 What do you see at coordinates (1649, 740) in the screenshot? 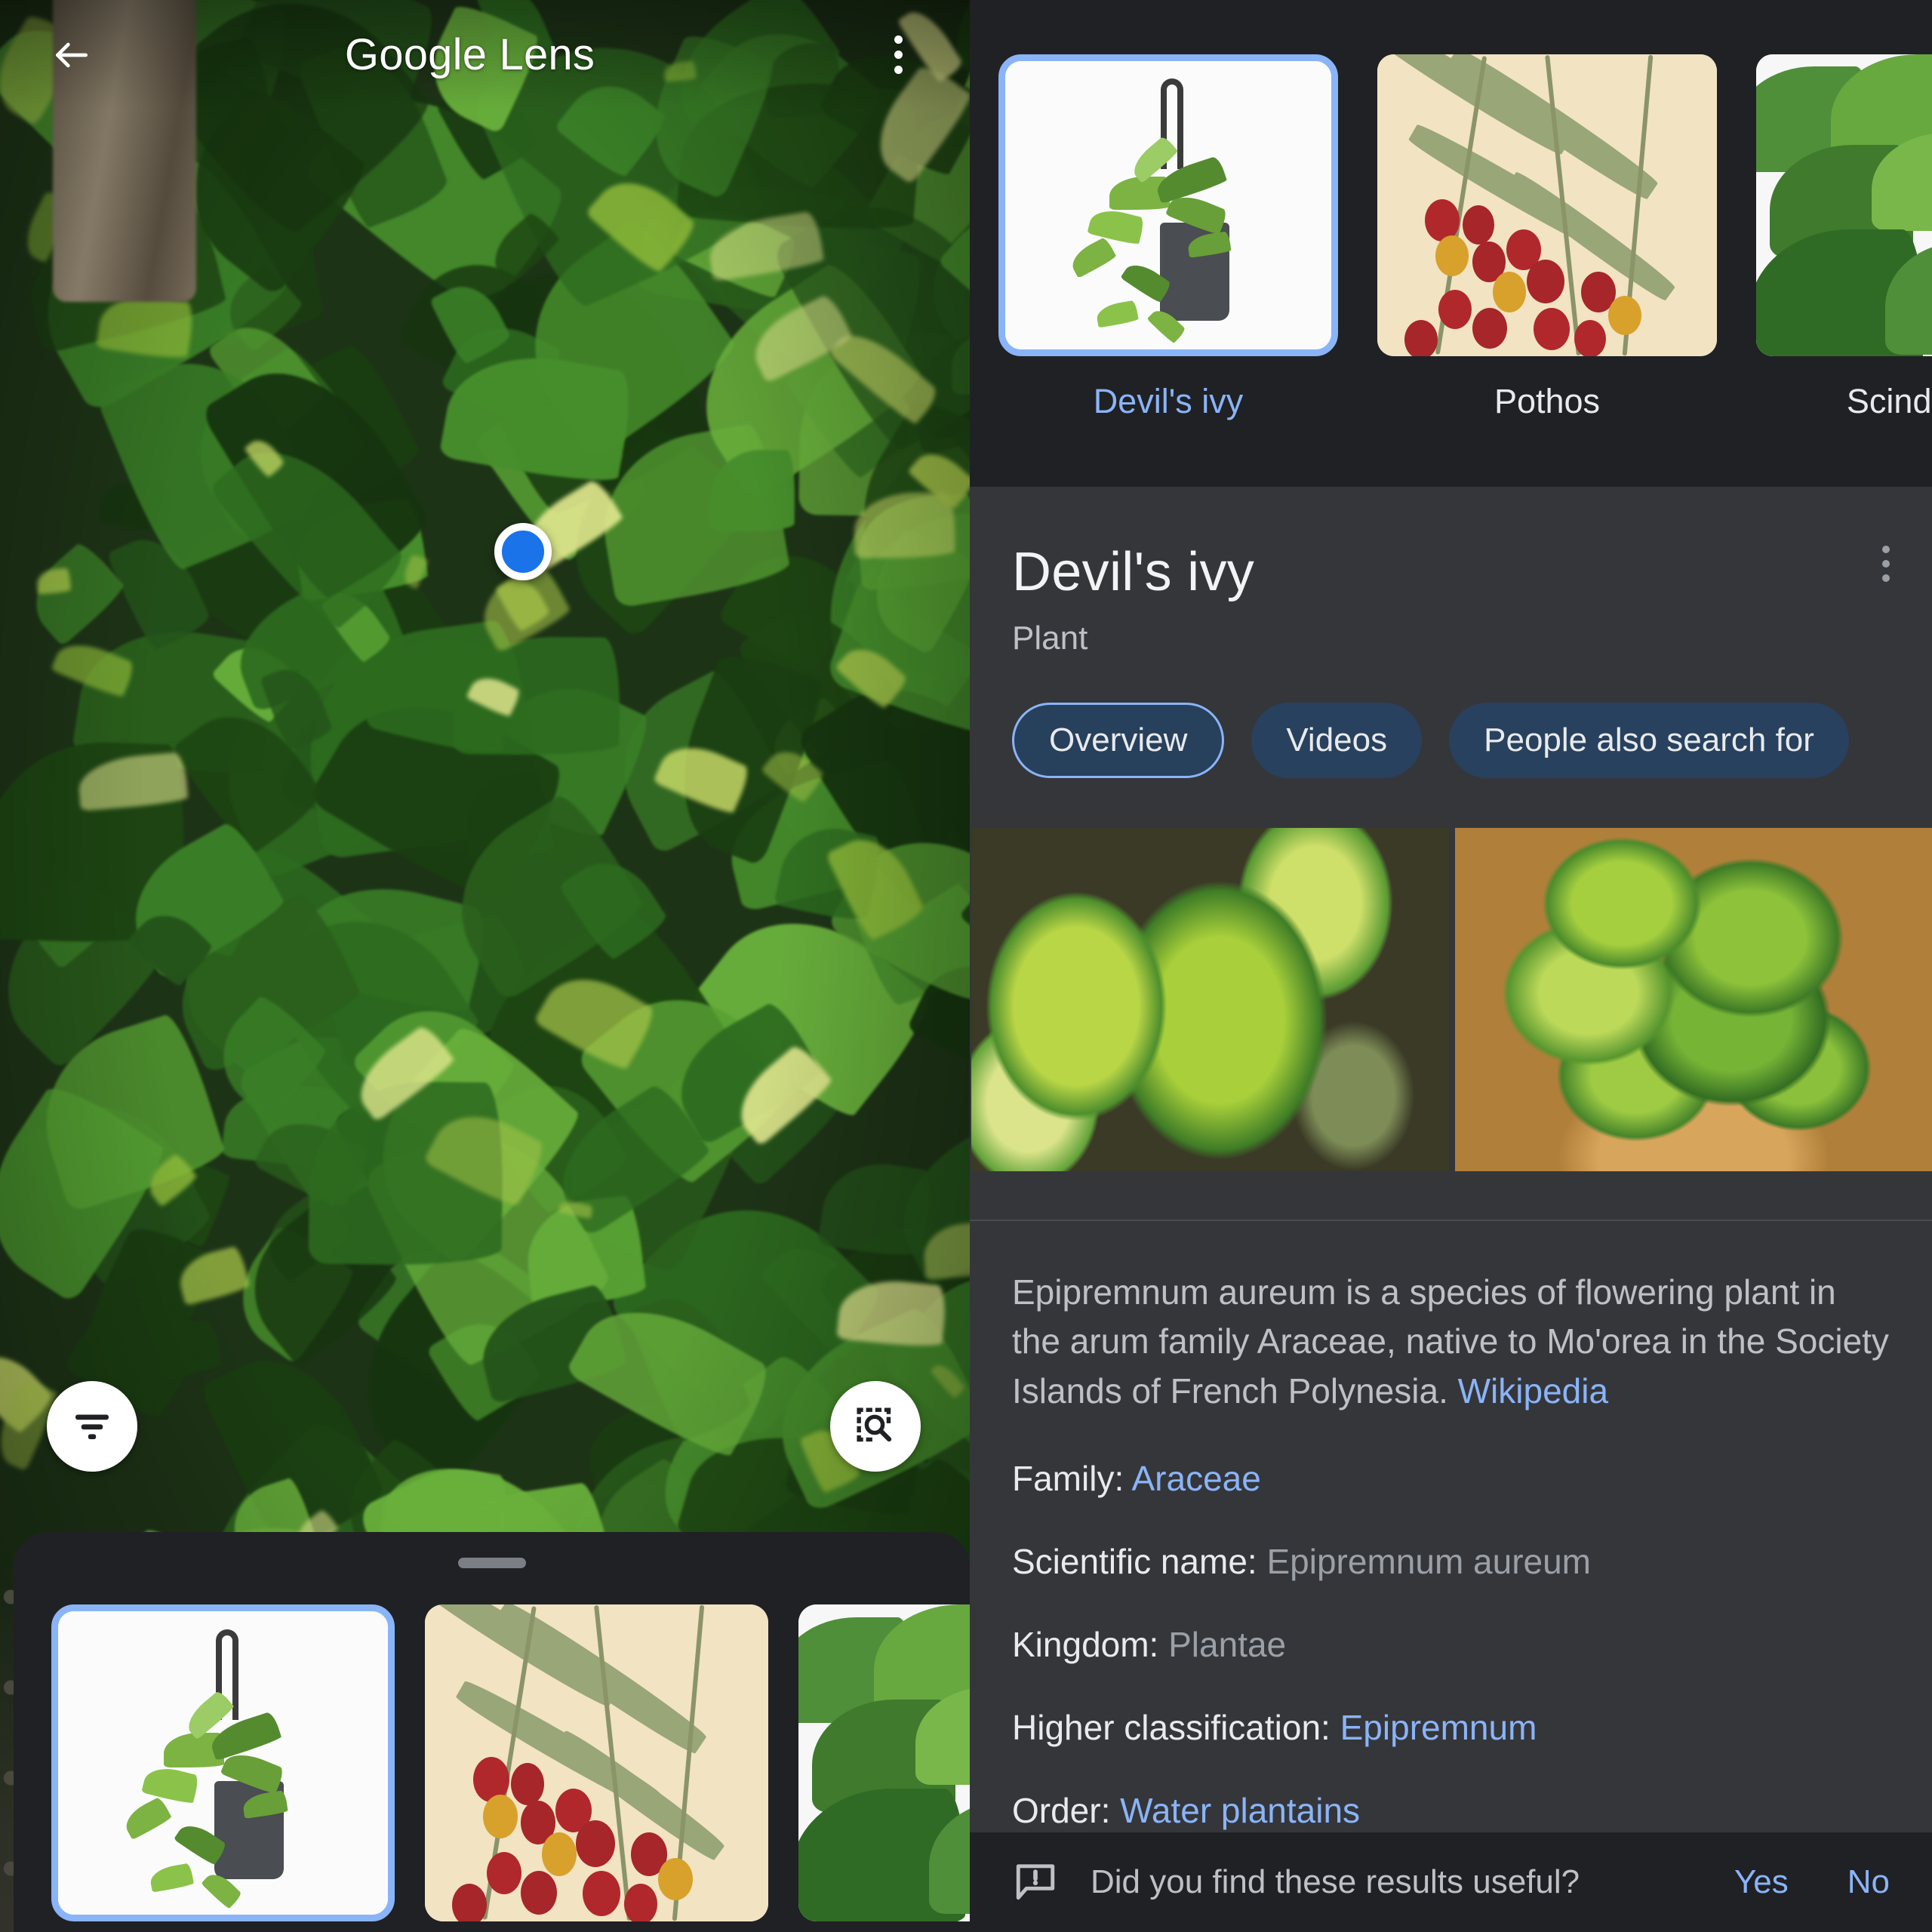
I see `tab-people-also-search-for: People also search for` at bounding box center [1649, 740].